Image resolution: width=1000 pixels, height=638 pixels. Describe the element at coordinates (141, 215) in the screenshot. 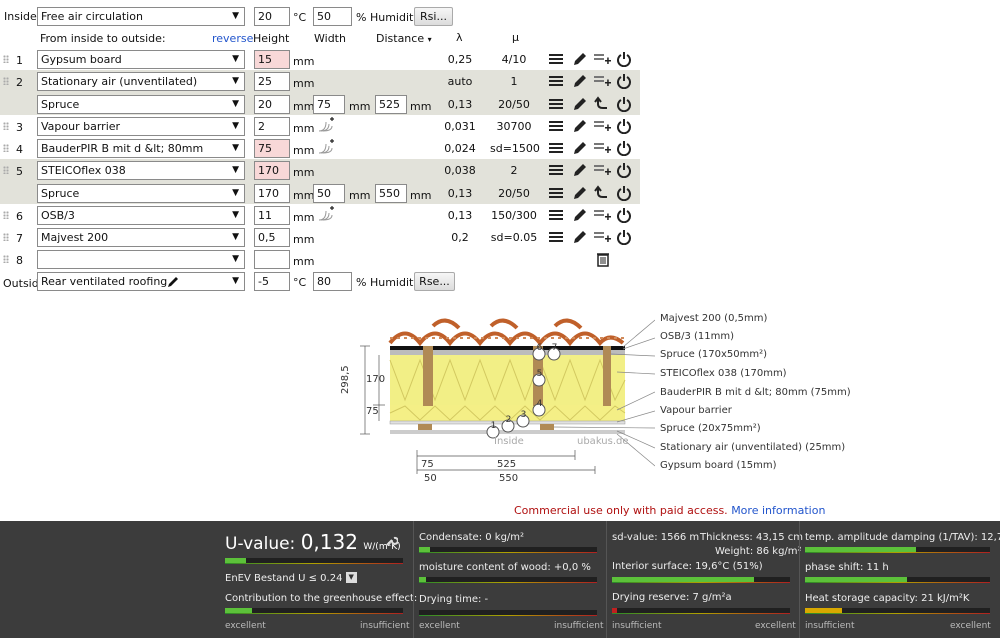

I see `layer-material-select: OSB/3 ▼` at that location.